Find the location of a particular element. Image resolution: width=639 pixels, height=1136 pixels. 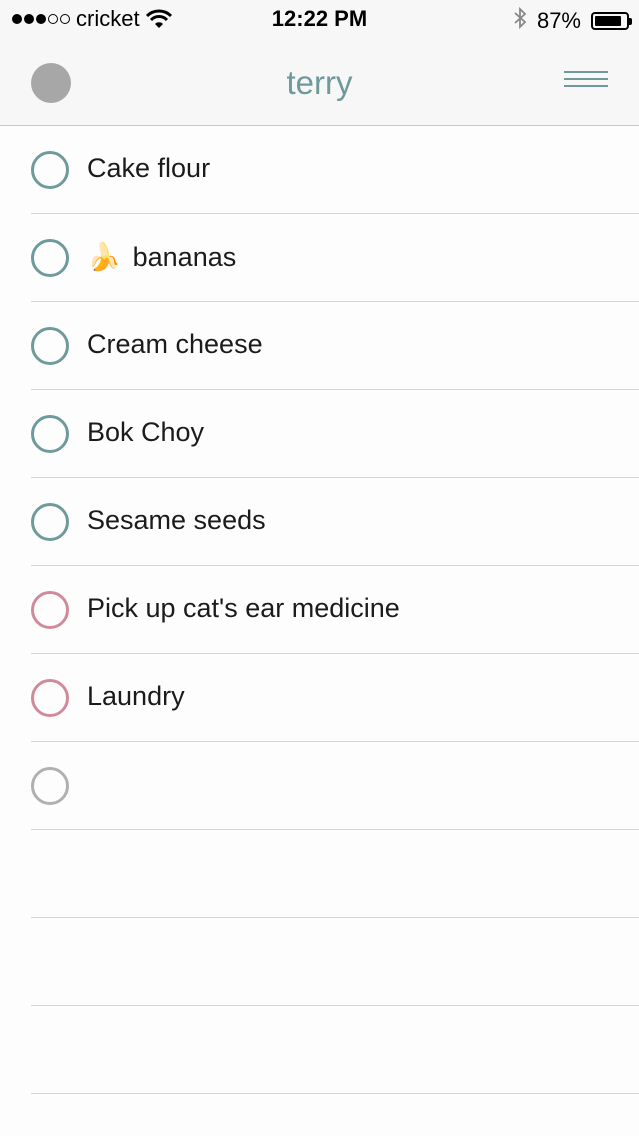

item-text: Cake flour is located at coordinates (148, 168).